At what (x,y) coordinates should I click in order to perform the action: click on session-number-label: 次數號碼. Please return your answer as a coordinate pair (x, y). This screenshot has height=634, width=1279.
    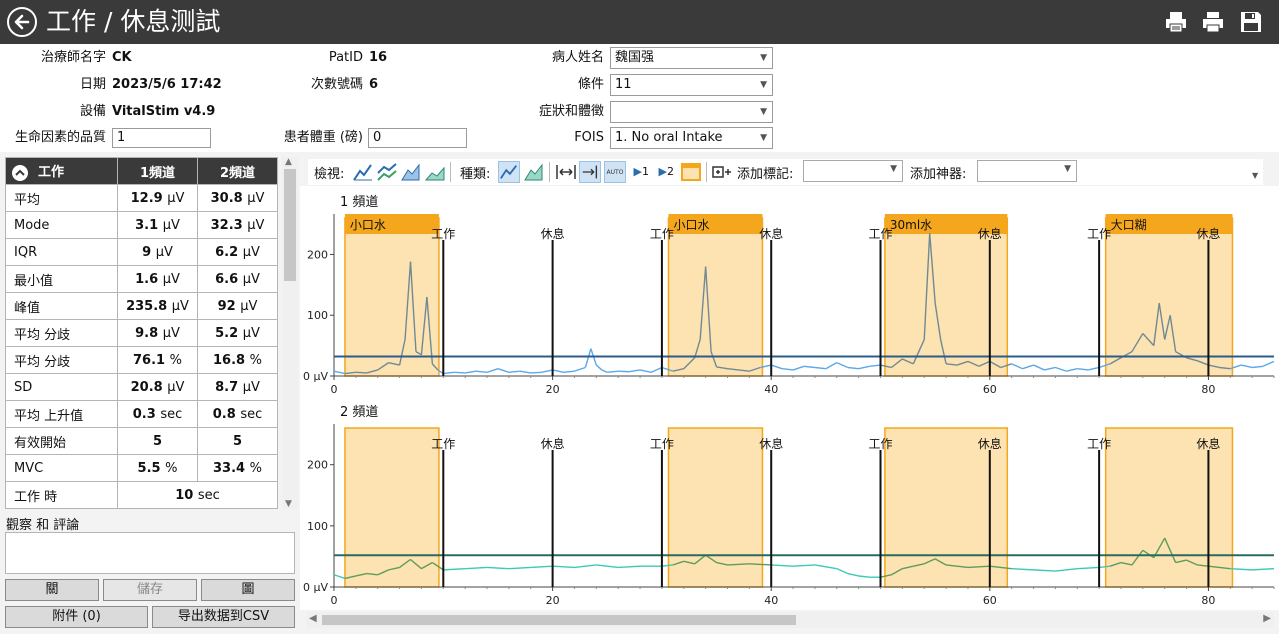
    Looking at the image, I should click on (336, 84).